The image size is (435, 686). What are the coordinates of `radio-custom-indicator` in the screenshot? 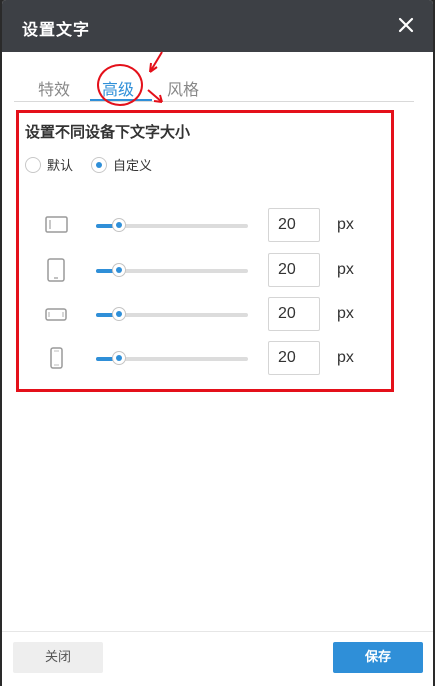 It's located at (99, 164).